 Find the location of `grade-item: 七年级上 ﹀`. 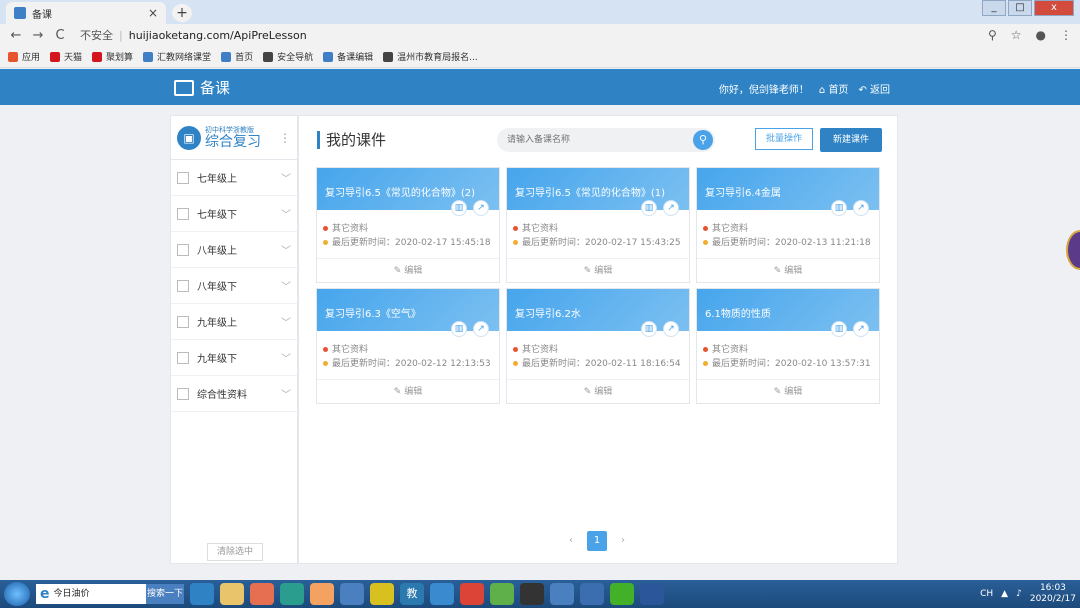

grade-item: 七年级上 ﹀ is located at coordinates (234, 178).